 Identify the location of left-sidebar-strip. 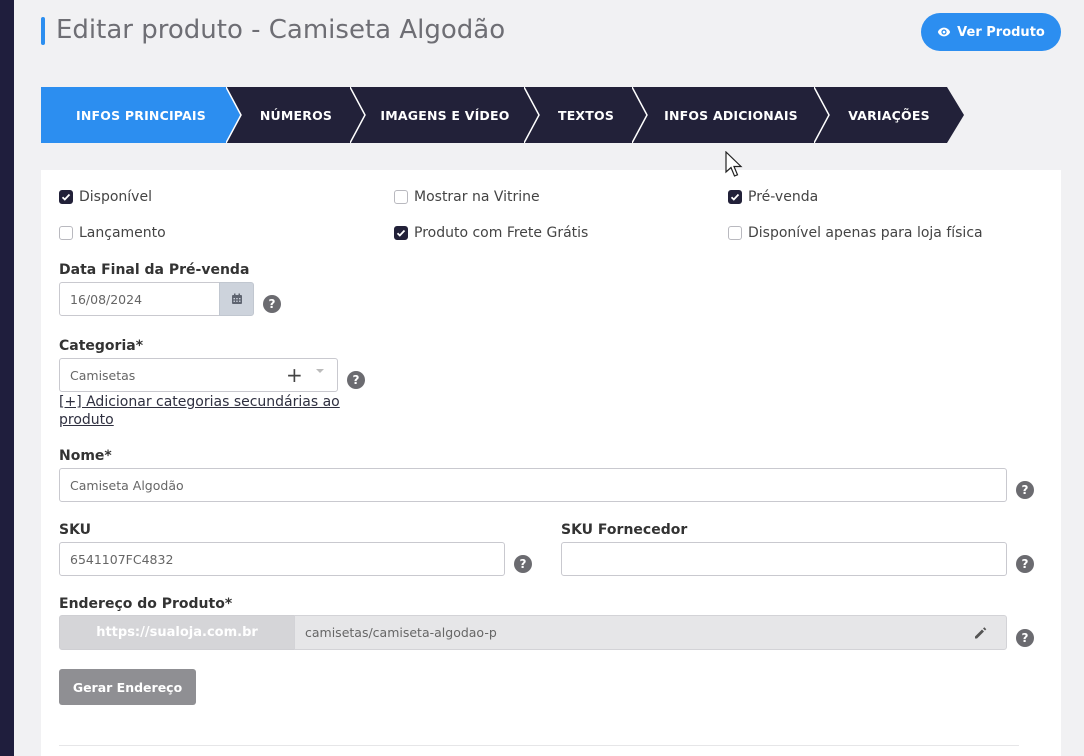
(7, 378).